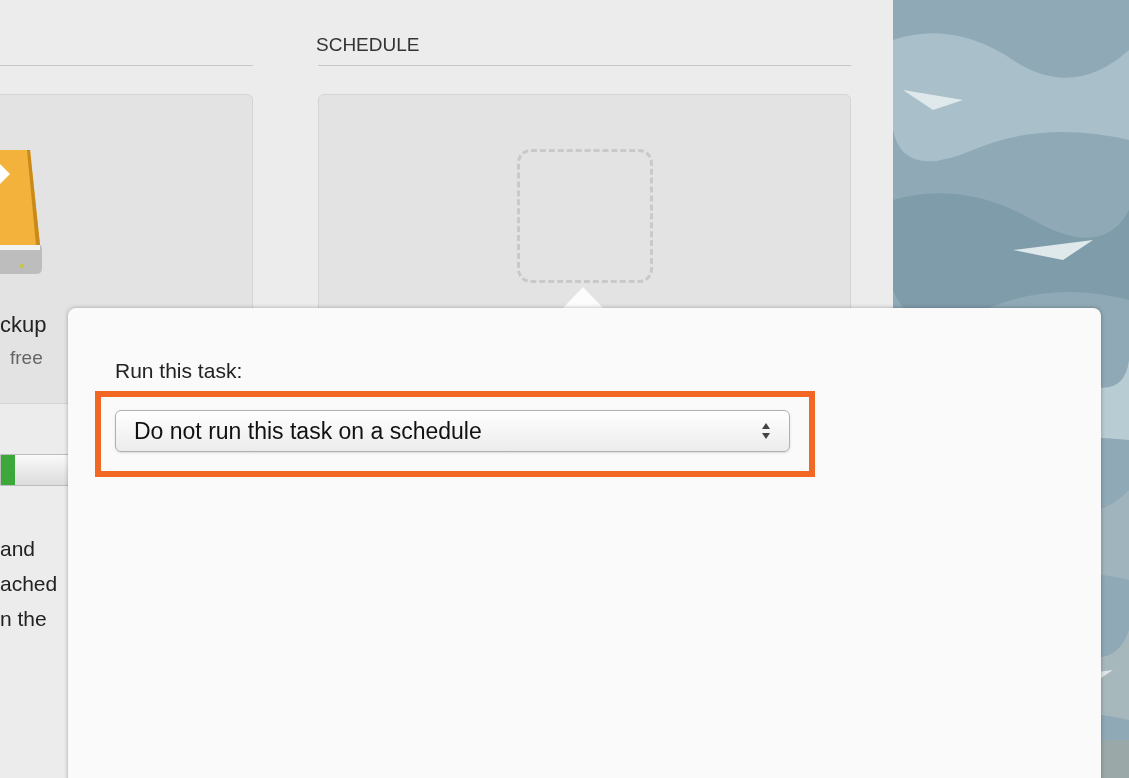 The image size is (1129, 778). Describe the element at coordinates (24, 618) in the screenshot. I see `description-line: n the` at that location.